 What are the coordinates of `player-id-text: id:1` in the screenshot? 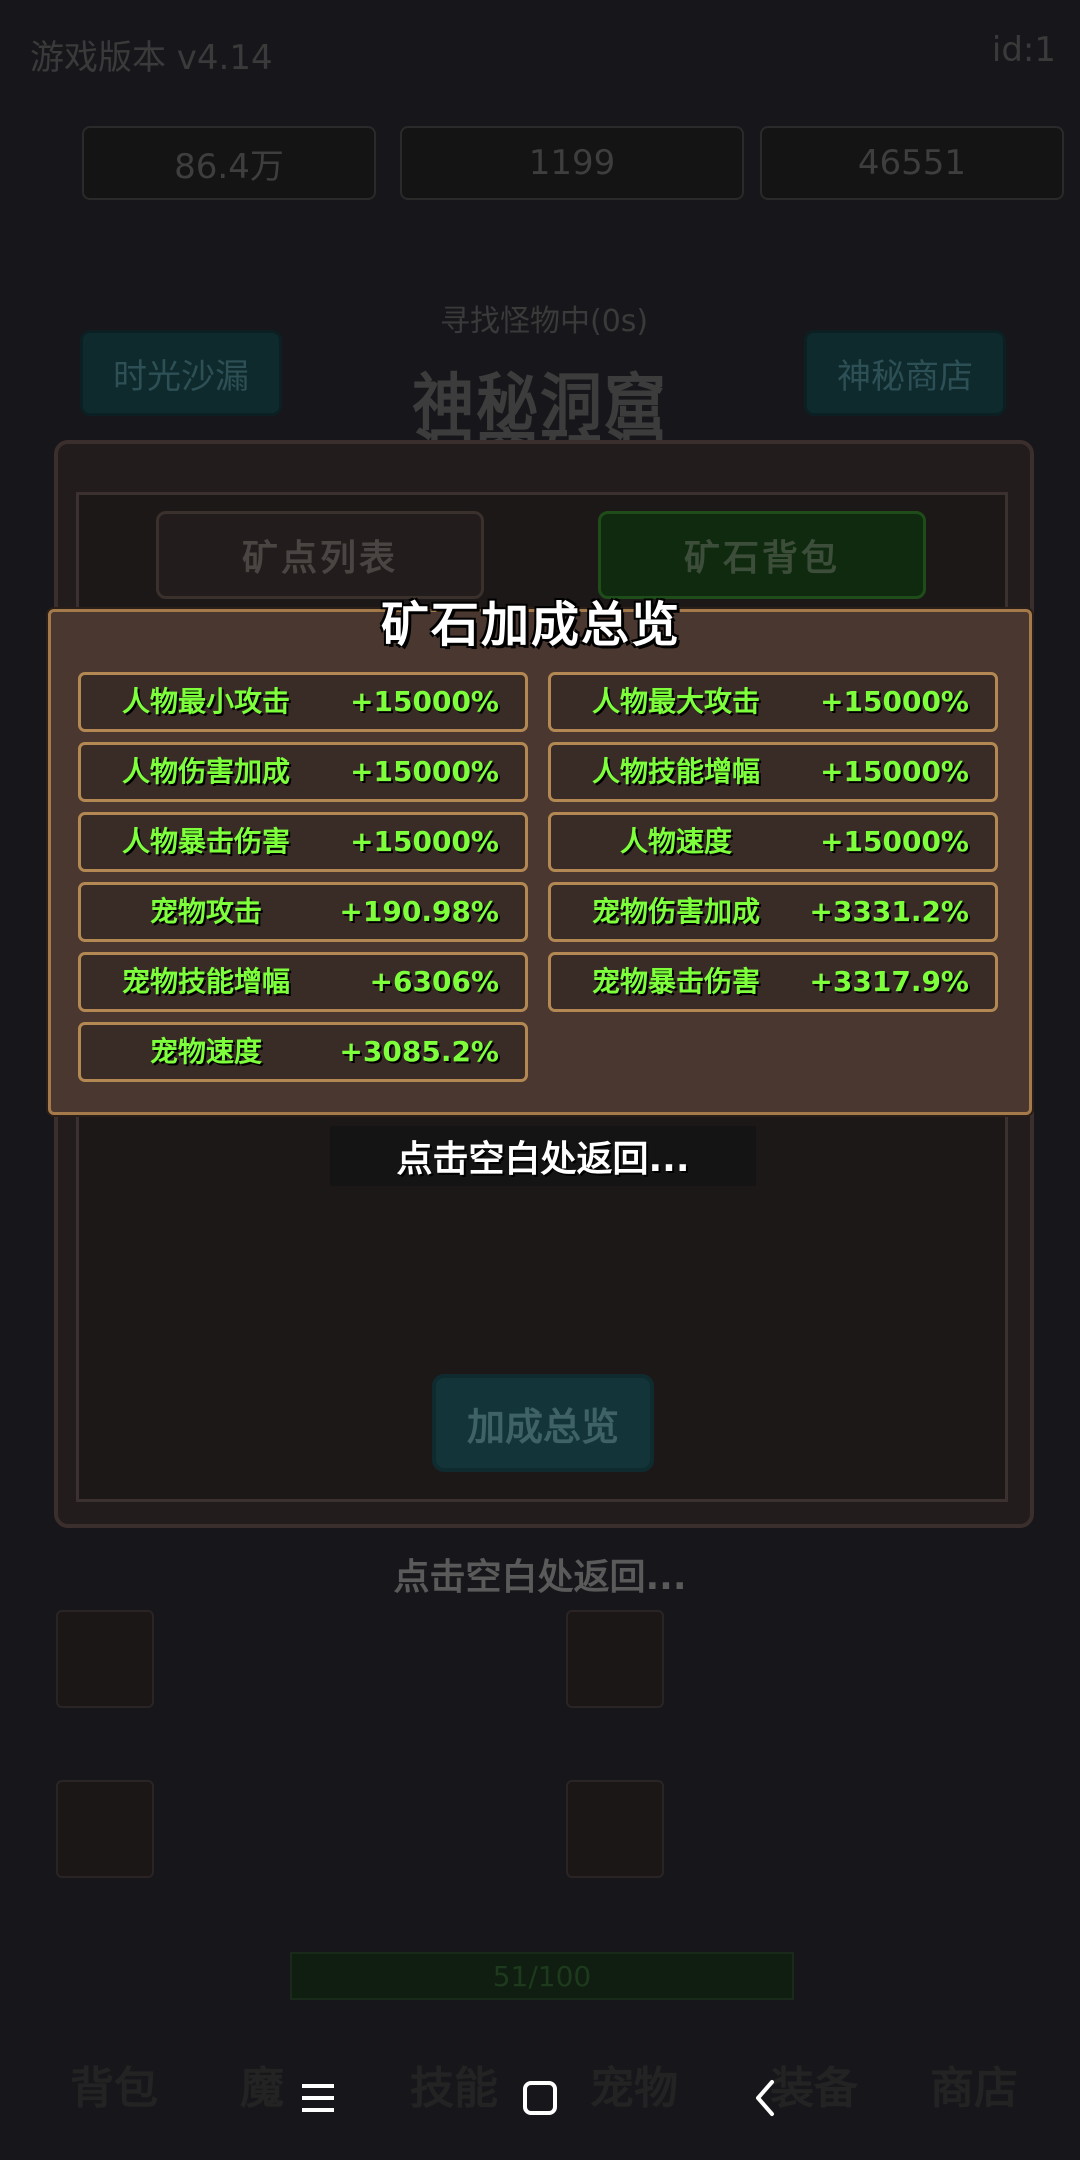 It's located at (1023, 50).